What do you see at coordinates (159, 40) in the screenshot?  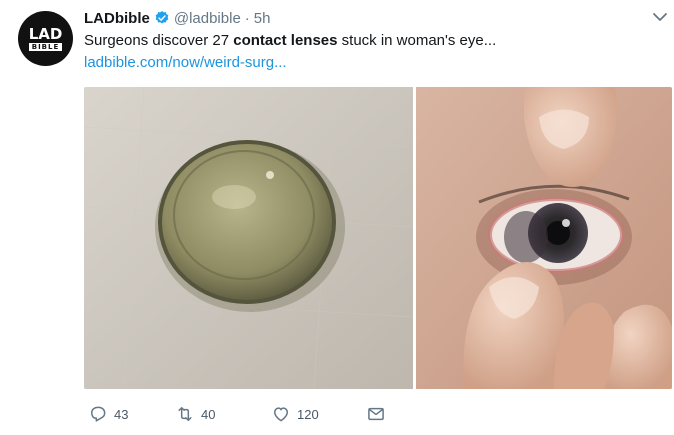 I see `tweet-text-part: Surgeons discover 27` at bounding box center [159, 40].